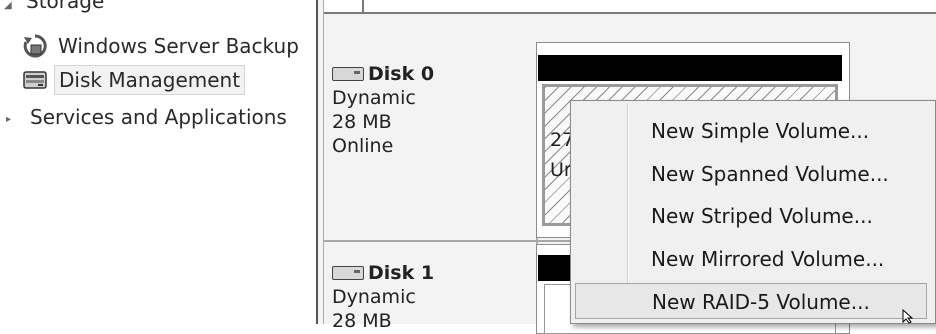 The image size is (936, 334). Describe the element at coordinates (158, 117) in the screenshot. I see `tree-item-label: Services and Applications` at that location.